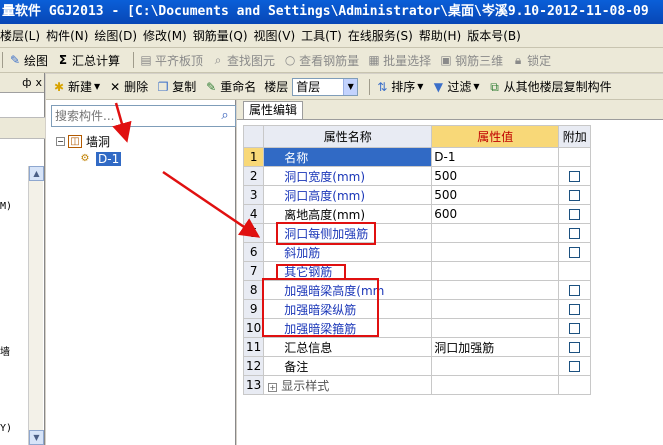  I want to click on table-row: 12 备注, so click(417, 366).